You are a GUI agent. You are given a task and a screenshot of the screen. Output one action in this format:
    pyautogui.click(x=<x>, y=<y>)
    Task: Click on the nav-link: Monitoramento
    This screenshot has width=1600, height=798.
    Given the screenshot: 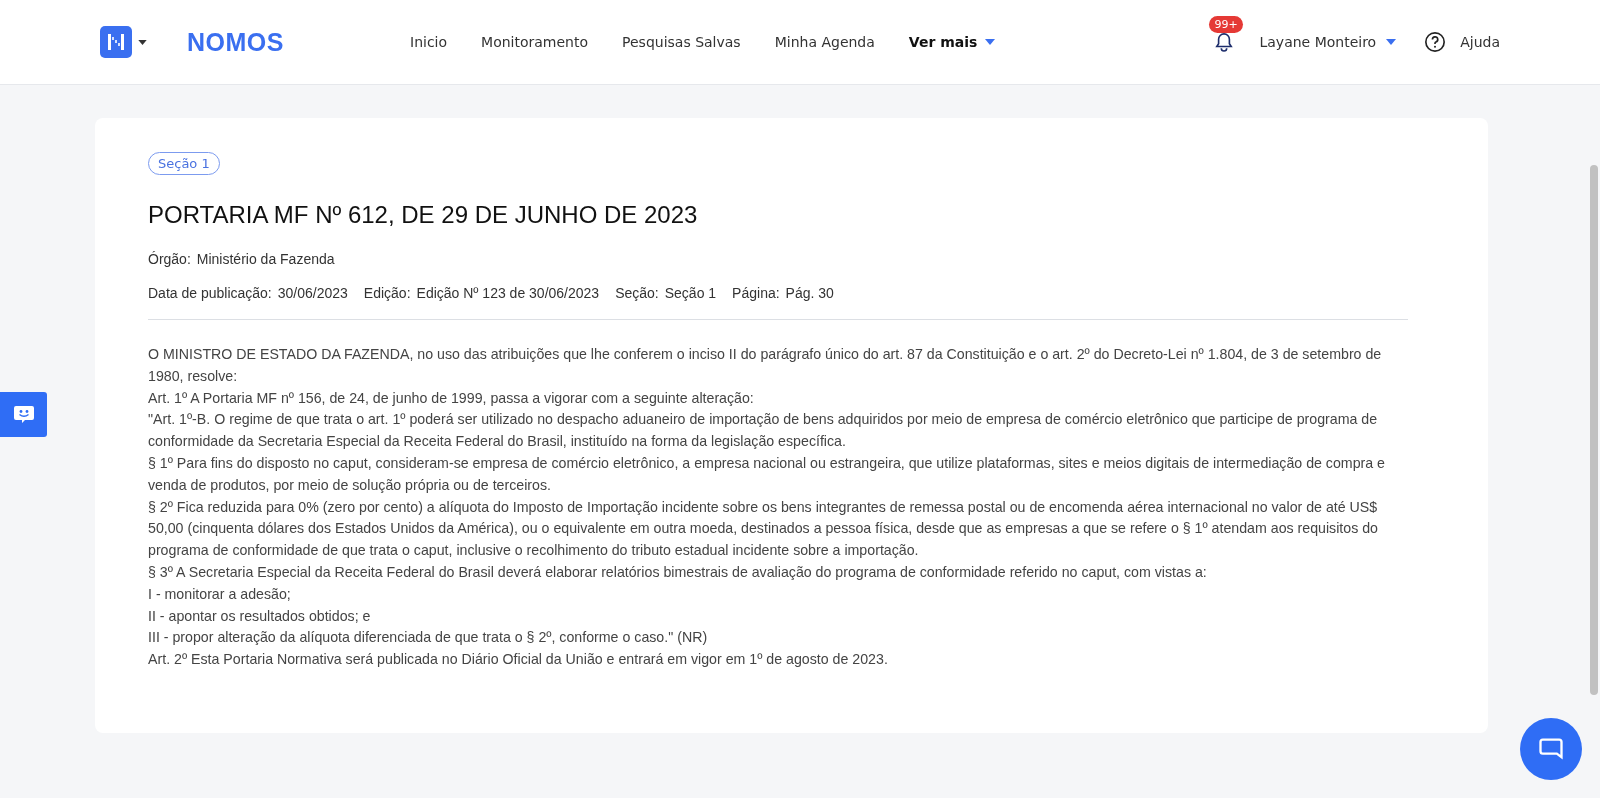 What is the action you would take?
    pyautogui.click(x=535, y=42)
    